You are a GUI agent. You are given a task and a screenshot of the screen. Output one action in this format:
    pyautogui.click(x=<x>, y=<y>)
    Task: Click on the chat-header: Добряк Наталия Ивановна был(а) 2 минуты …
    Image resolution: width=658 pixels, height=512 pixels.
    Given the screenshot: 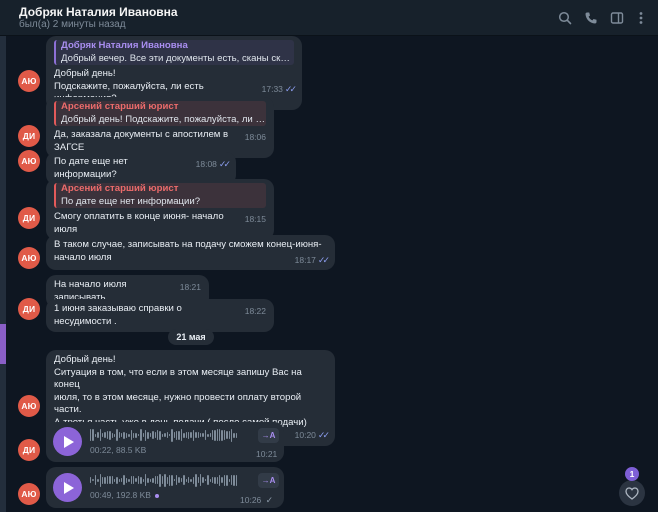 What is the action you would take?
    pyautogui.click(x=329, y=18)
    